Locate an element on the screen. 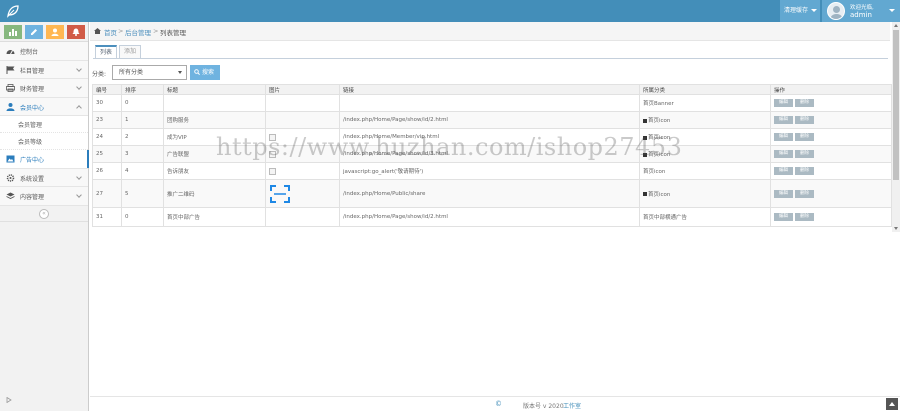 The width and height of the screenshot is (900, 411). chevron-up-icon is located at coordinates (79, 107).